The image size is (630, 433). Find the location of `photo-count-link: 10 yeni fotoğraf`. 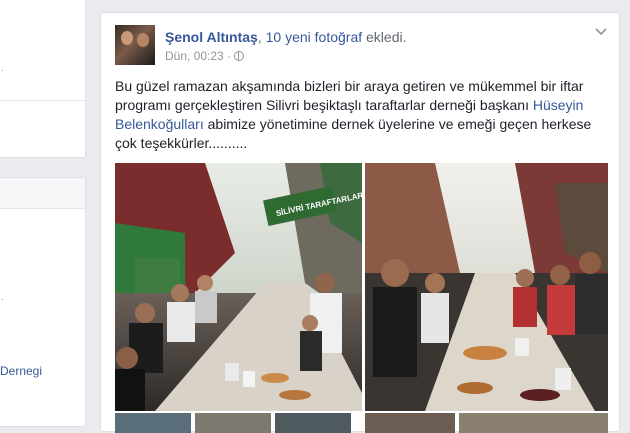

photo-count-link: 10 yeni fotoğraf is located at coordinates (314, 37).